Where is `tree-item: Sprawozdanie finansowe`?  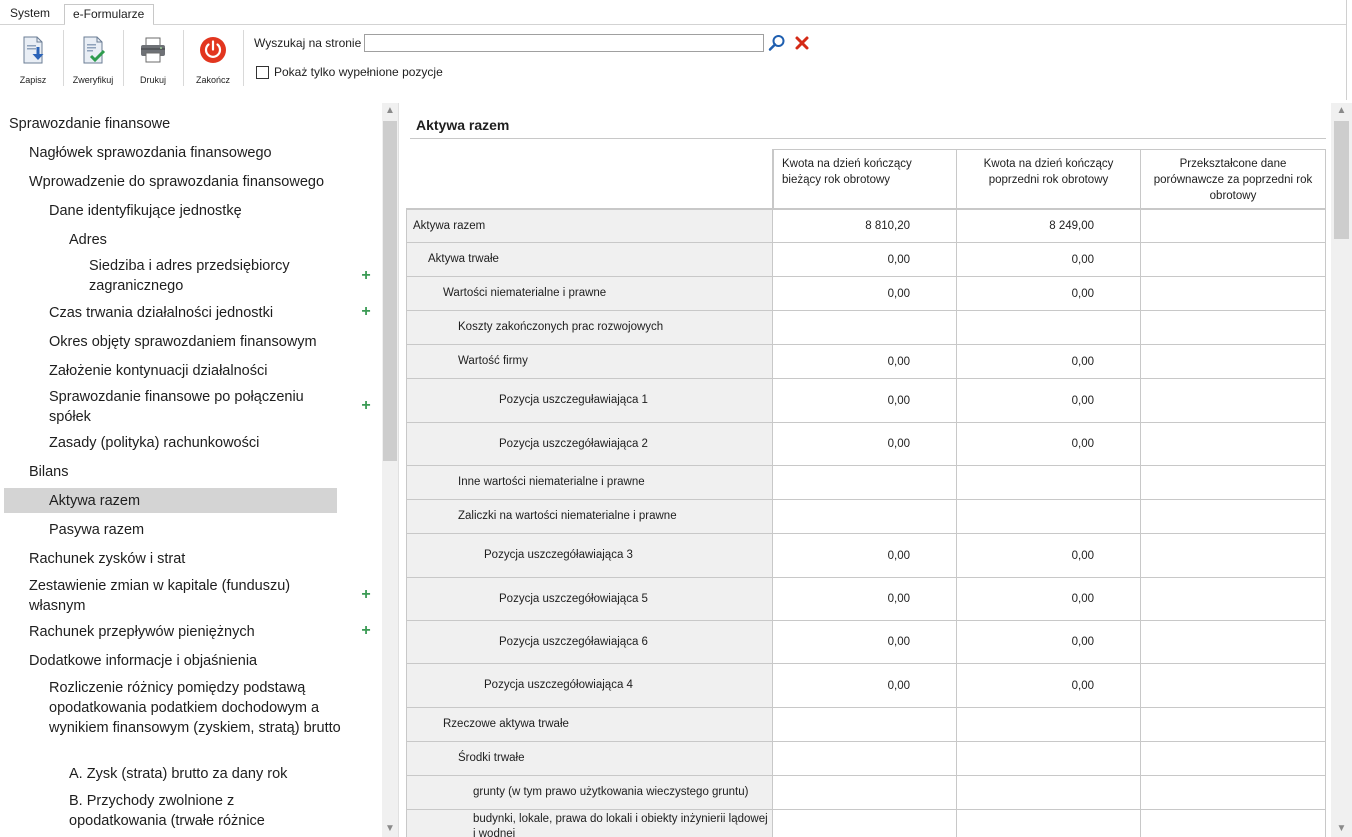
tree-item: Sprawozdanie finansowe is located at coordinates (89, 124).